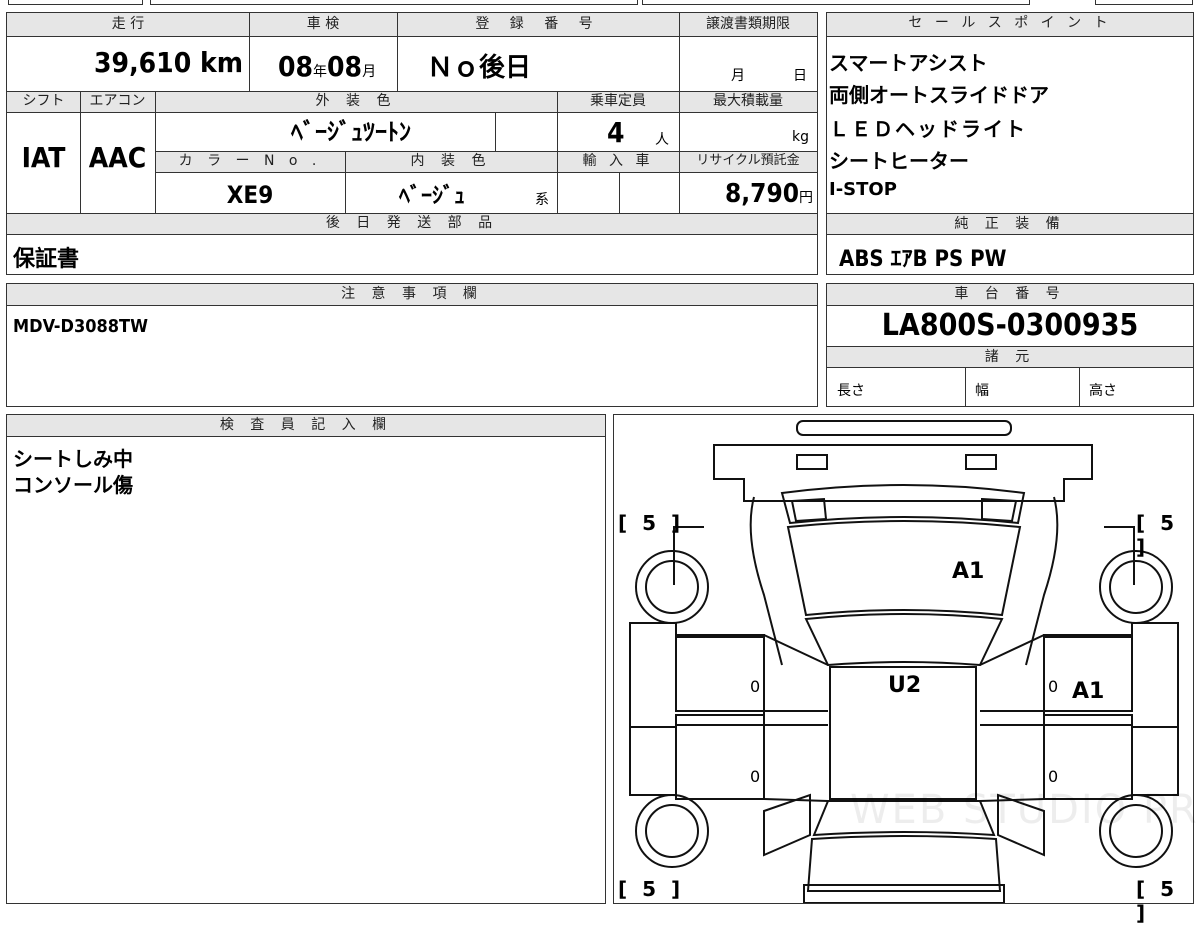 Image resolution: width=1200 pixels, height=925 pixels. What do you see at coordinates (651, 889) in the screenshot?
I see `corner-label-bottom-left: [ 5 ]` at bounding box center [651, 889].